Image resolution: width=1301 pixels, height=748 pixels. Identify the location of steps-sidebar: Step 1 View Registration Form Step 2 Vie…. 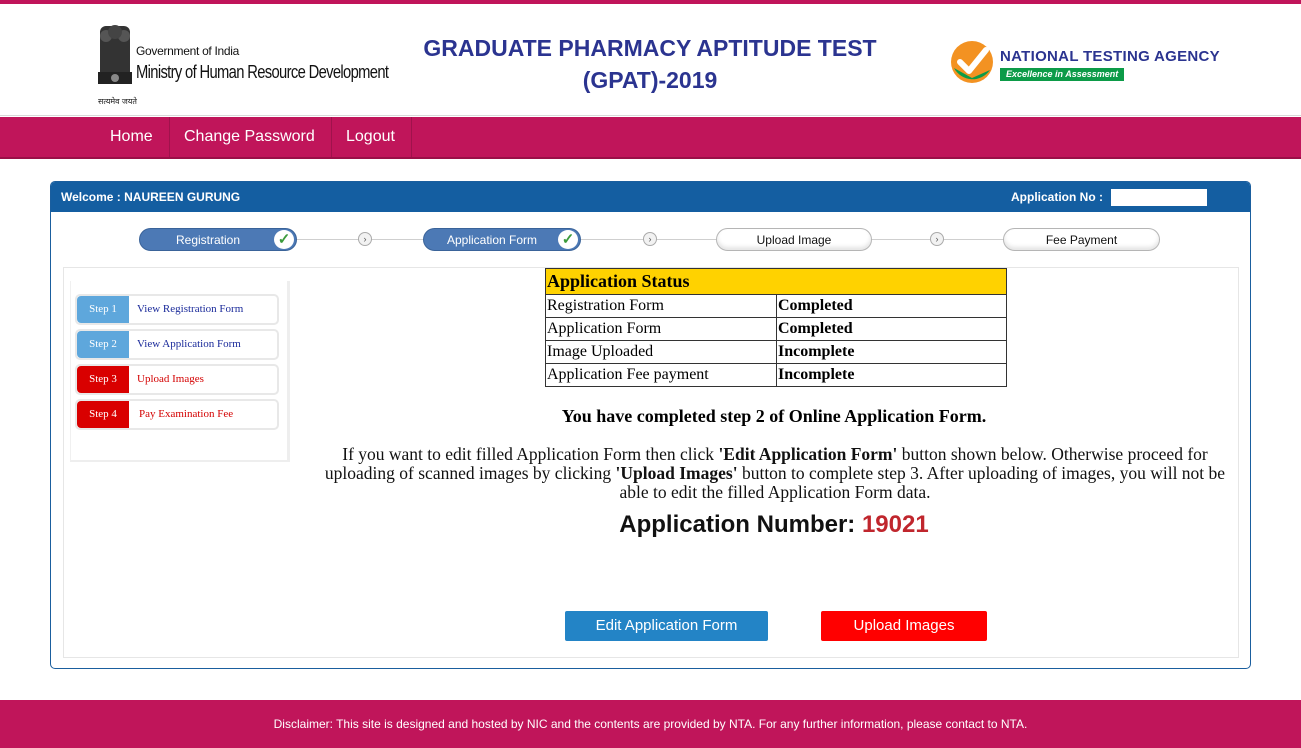
(180, 371).